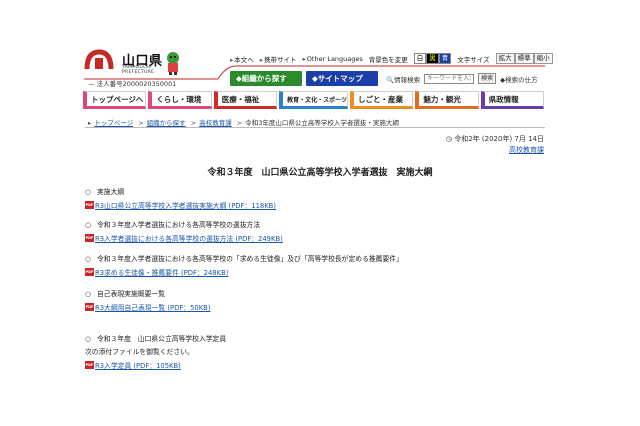  Describe the element at coordinates (166, 123) in the screenshot. I see `breadcrumb-org: 組織から探す` at that location.